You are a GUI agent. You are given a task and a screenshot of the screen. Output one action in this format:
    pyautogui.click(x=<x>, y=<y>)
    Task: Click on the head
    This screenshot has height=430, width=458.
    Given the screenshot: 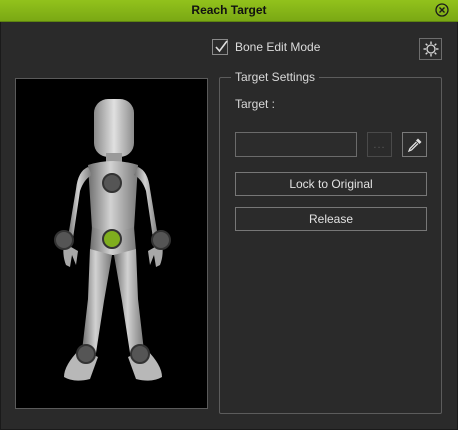 What is the action you would take?
    pyautogui.click(x=114, y=128)
    